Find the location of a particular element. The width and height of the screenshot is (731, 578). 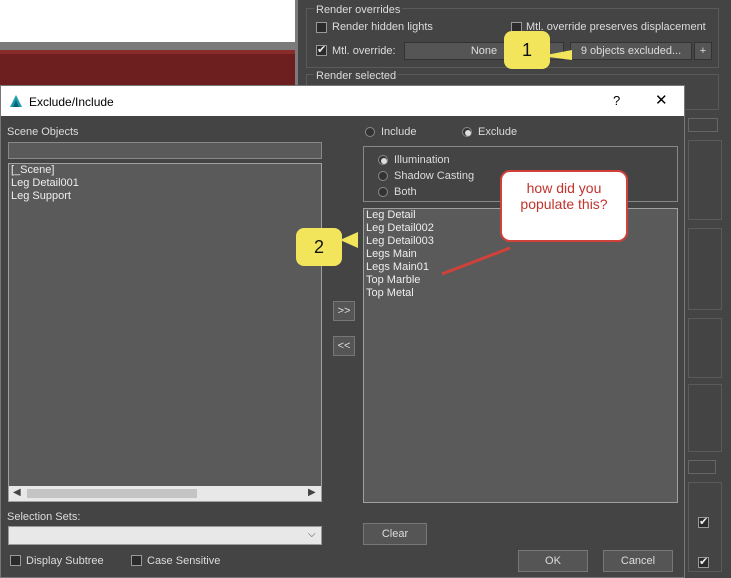

speech-bubble: how did you populate this? is located at coordinates (564, 206).